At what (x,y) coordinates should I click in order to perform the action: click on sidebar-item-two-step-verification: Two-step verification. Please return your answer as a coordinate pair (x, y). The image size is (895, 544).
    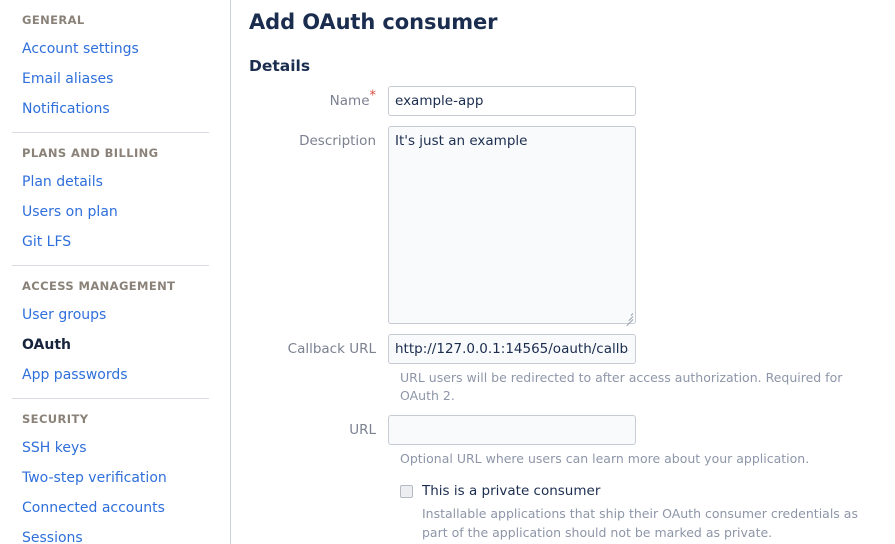
    Looking at the image, I should click on (115, 478).